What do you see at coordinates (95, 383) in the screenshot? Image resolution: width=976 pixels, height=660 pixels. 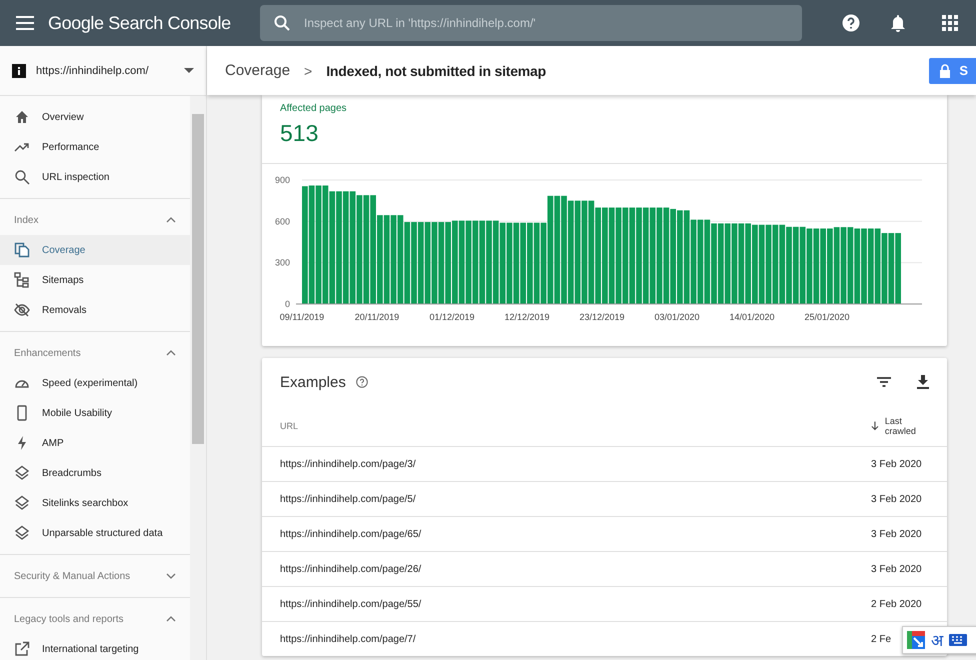 I see `nav-item: Speed (experimental)` at bounding box center [95, 383].